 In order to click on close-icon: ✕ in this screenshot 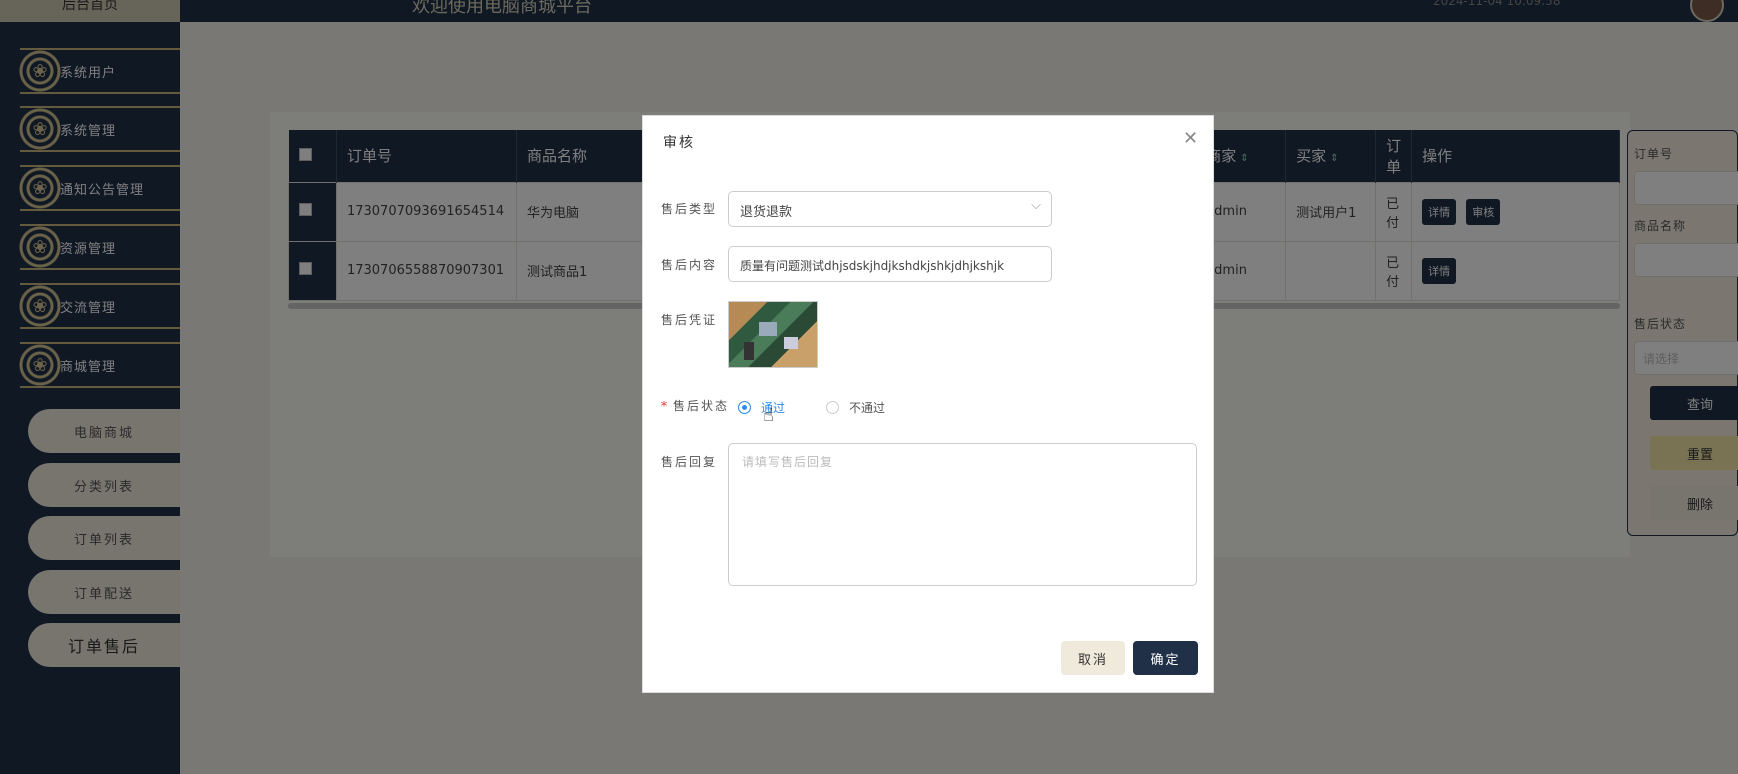, I will do `click(1190, 138)`.